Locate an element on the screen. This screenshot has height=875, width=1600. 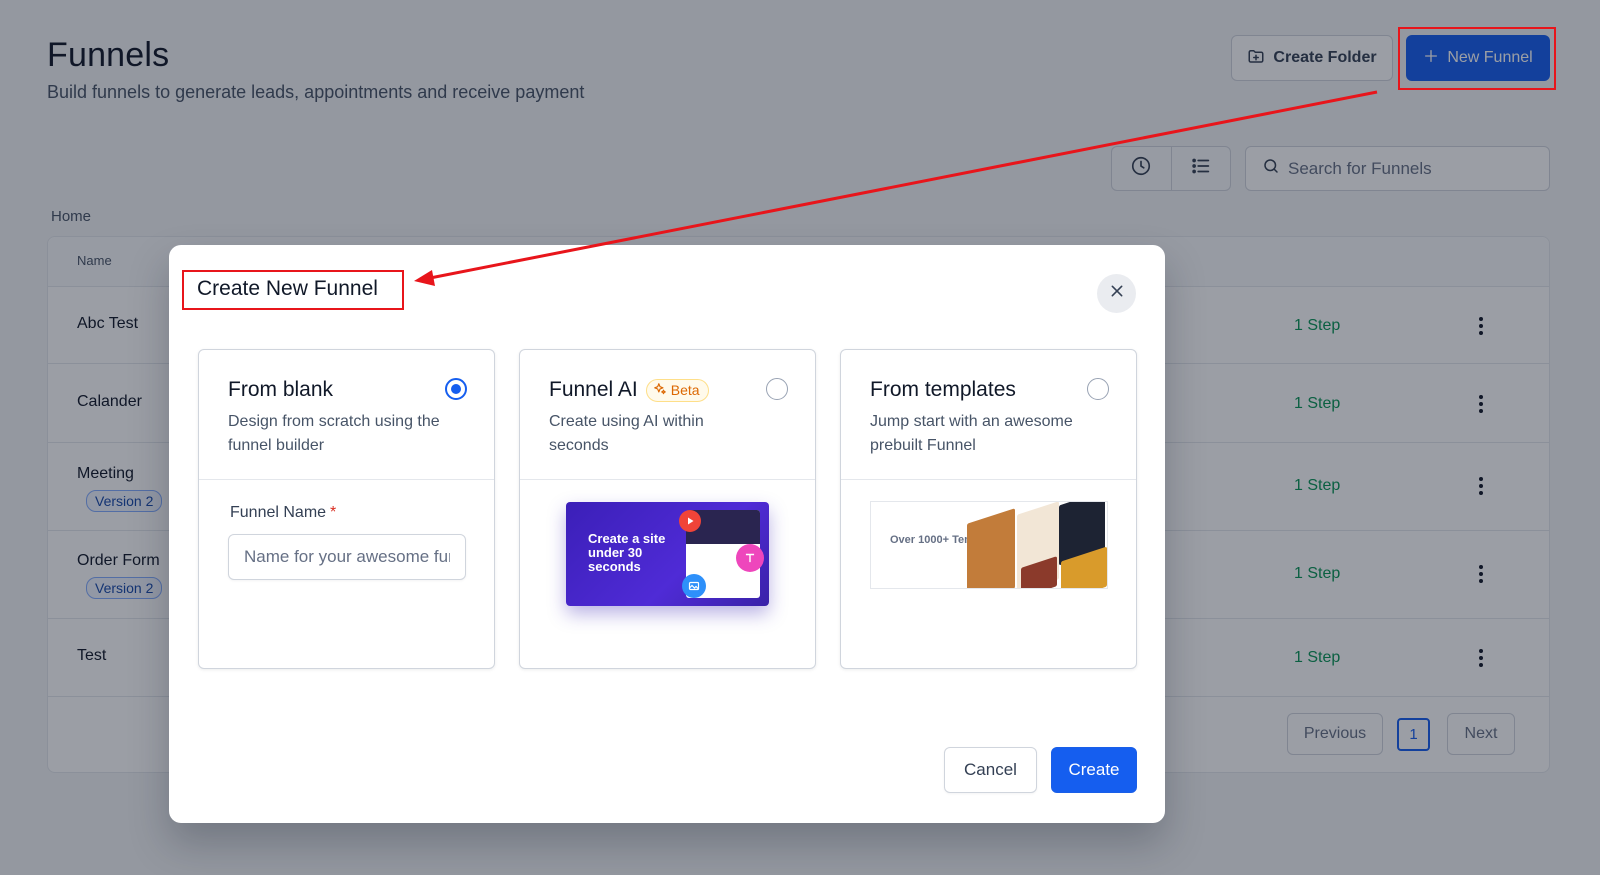
option-title: From templates is located at coordinates (943, 389).